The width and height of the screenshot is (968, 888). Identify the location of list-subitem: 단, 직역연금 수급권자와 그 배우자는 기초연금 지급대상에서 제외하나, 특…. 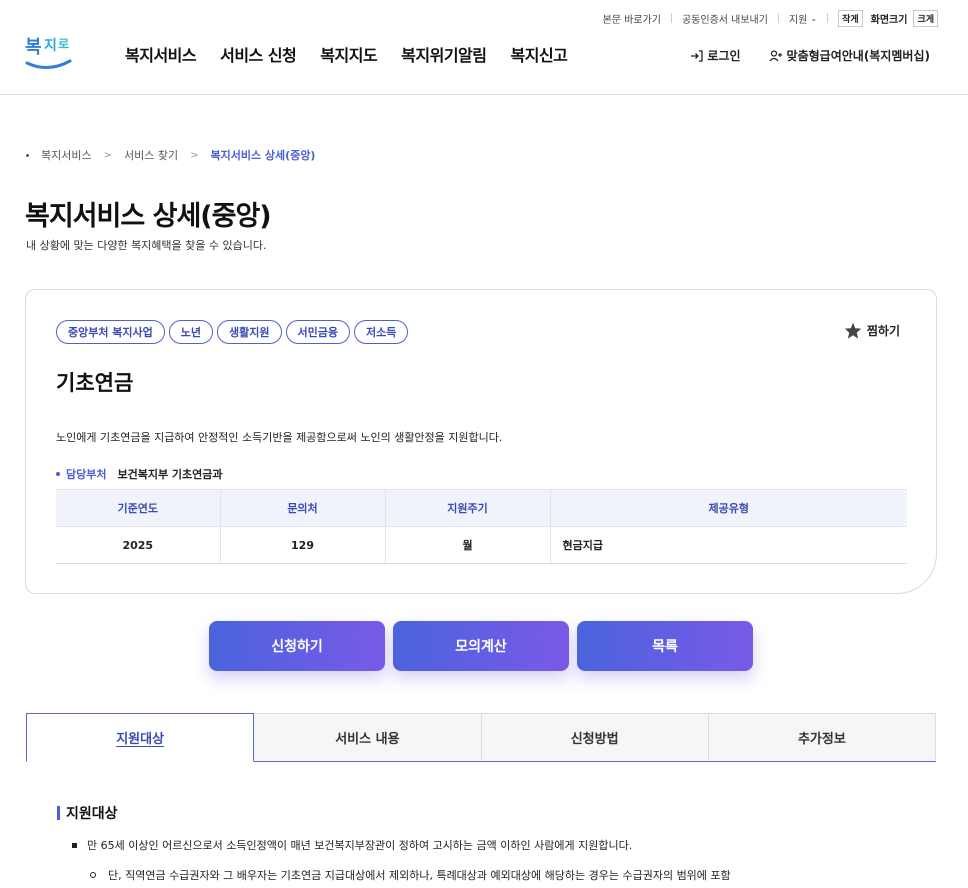
(410, 875).